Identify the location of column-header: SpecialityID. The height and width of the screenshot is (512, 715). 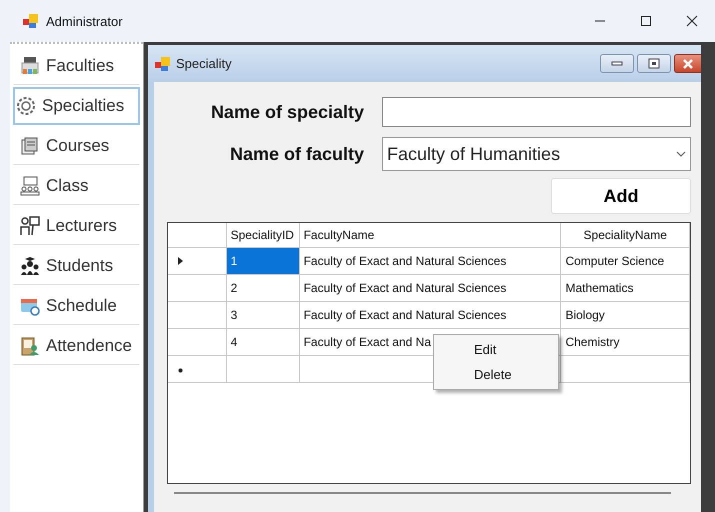
(263, 235).